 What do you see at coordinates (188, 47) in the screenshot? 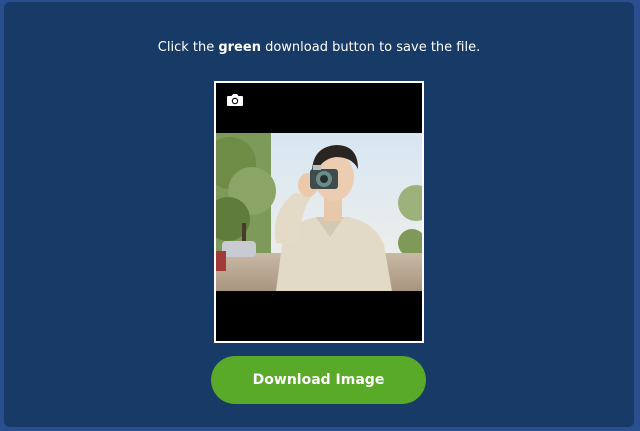
I see `instruction-prefix: Click the` at bounding box center [188, 47].